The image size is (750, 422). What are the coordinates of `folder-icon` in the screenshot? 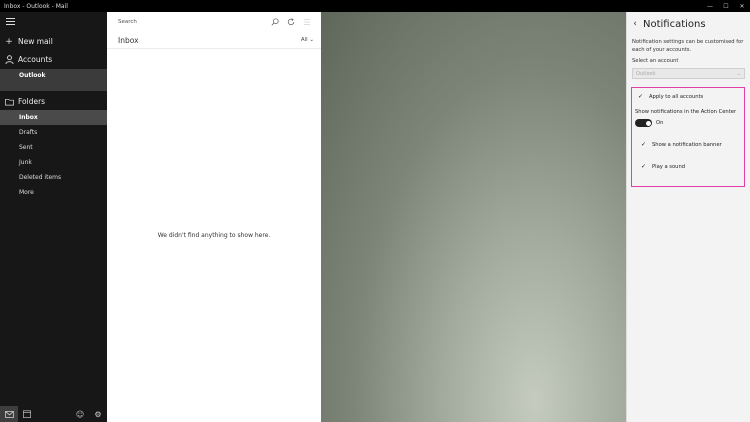 It's located at (9, 102).